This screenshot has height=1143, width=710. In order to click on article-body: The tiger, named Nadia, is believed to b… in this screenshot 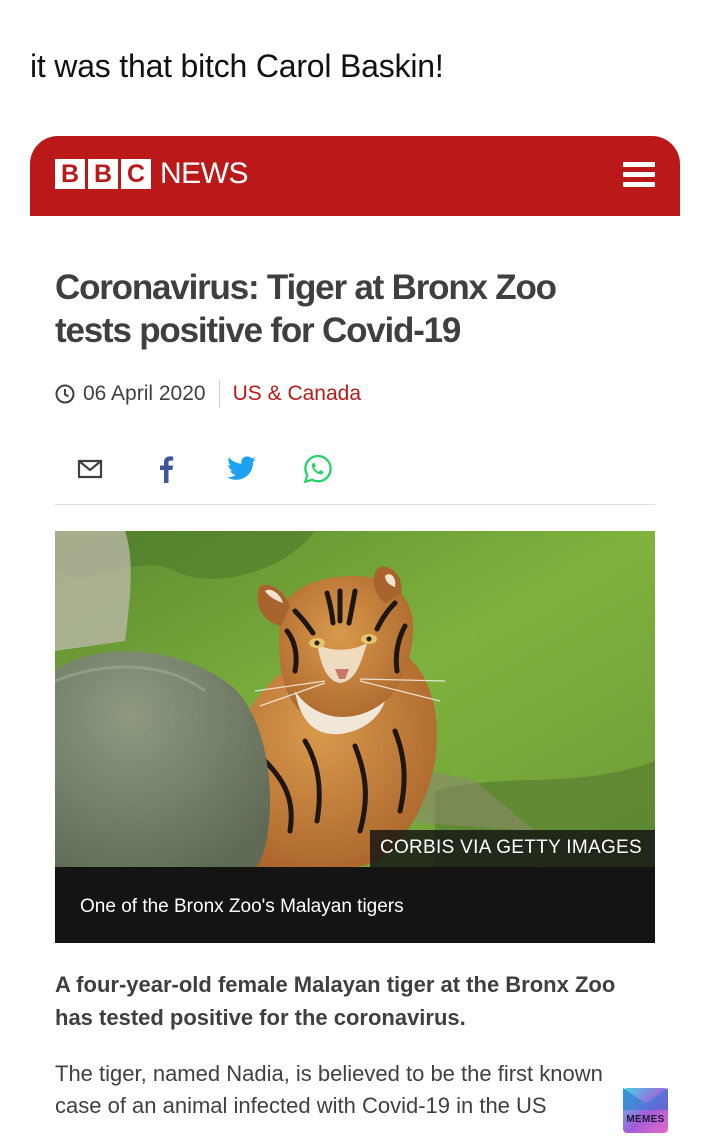, I will do `click(329, 1089)`.